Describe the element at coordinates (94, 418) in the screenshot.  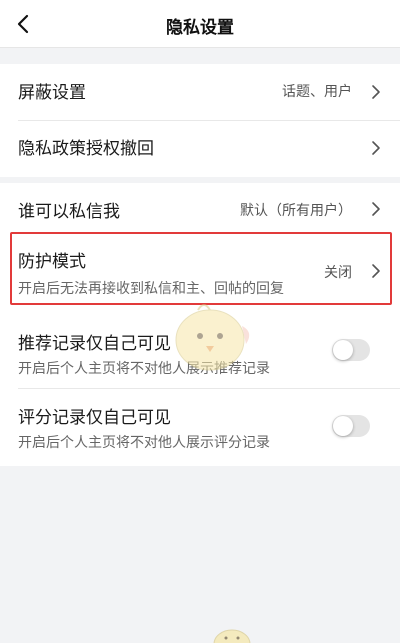
I see `rating-private-label: 评分记录仅自己可见` at that location.